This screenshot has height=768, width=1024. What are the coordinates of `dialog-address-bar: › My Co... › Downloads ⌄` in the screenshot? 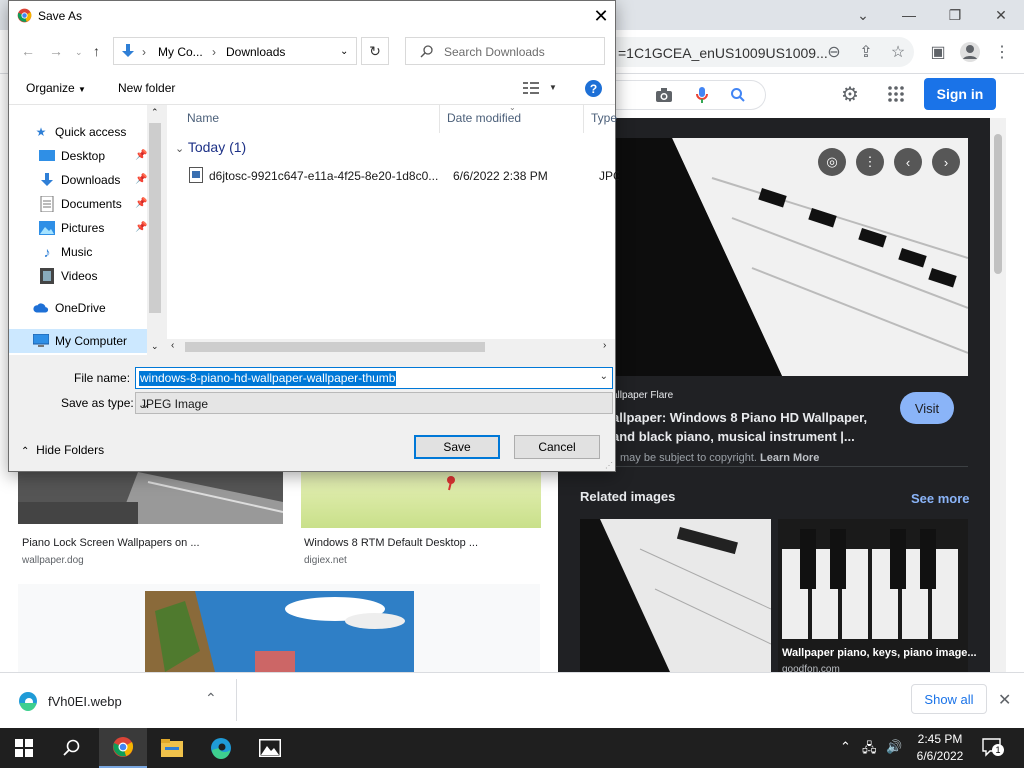 It's located at (235, 51).